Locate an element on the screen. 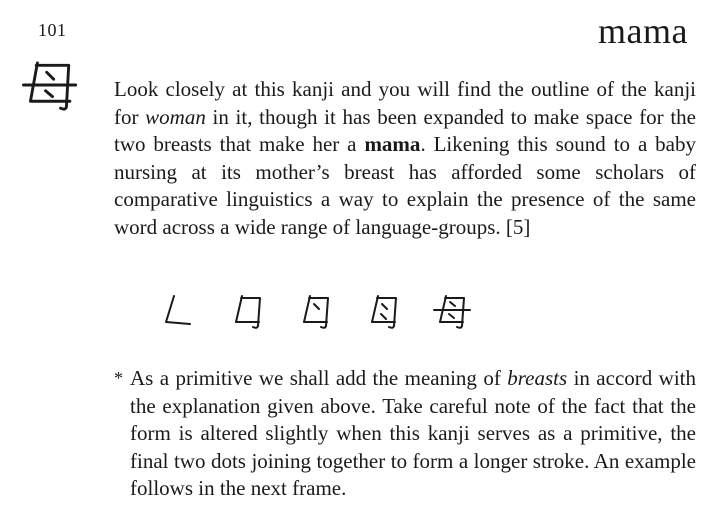 This screenshot has width=728, height=527. emphasis-breasts: breasts is located at coordinates (537, 378).